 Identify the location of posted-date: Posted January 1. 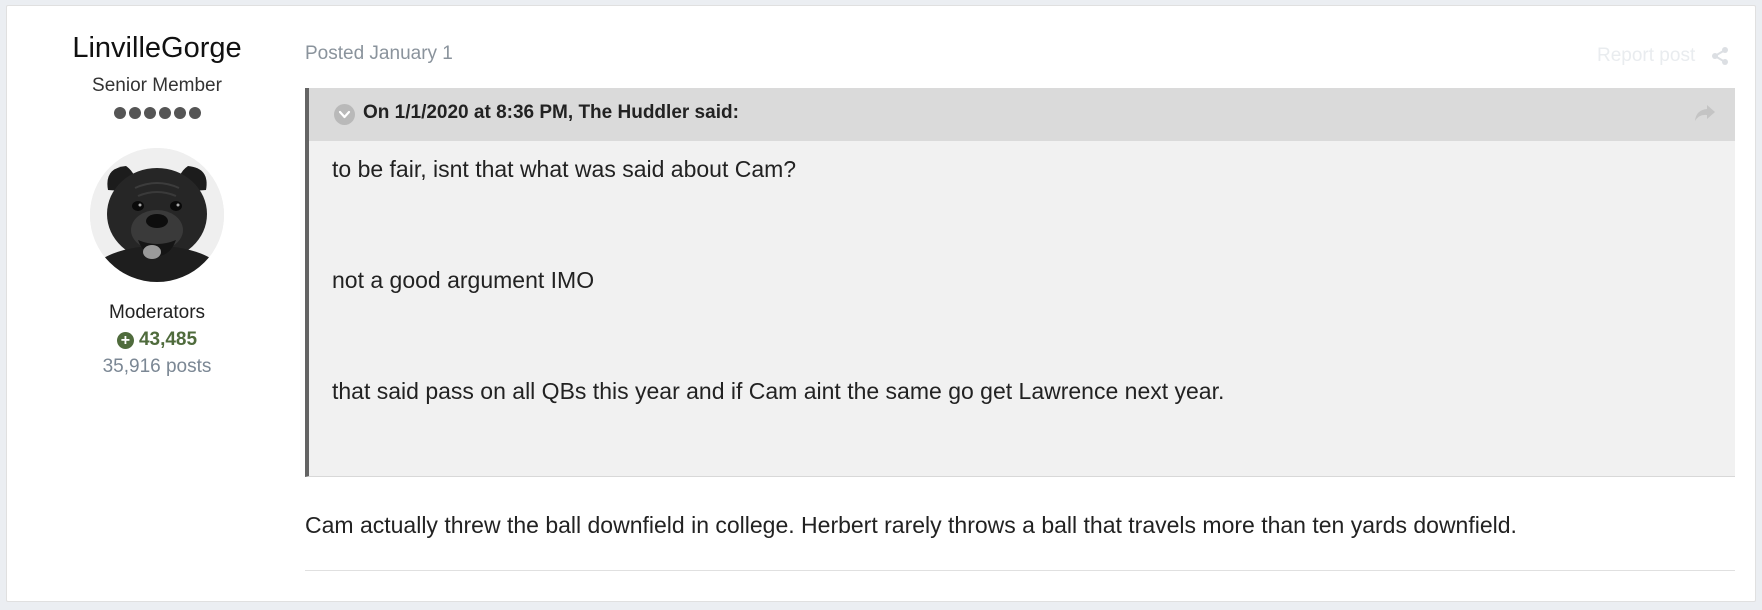
(379, 54).